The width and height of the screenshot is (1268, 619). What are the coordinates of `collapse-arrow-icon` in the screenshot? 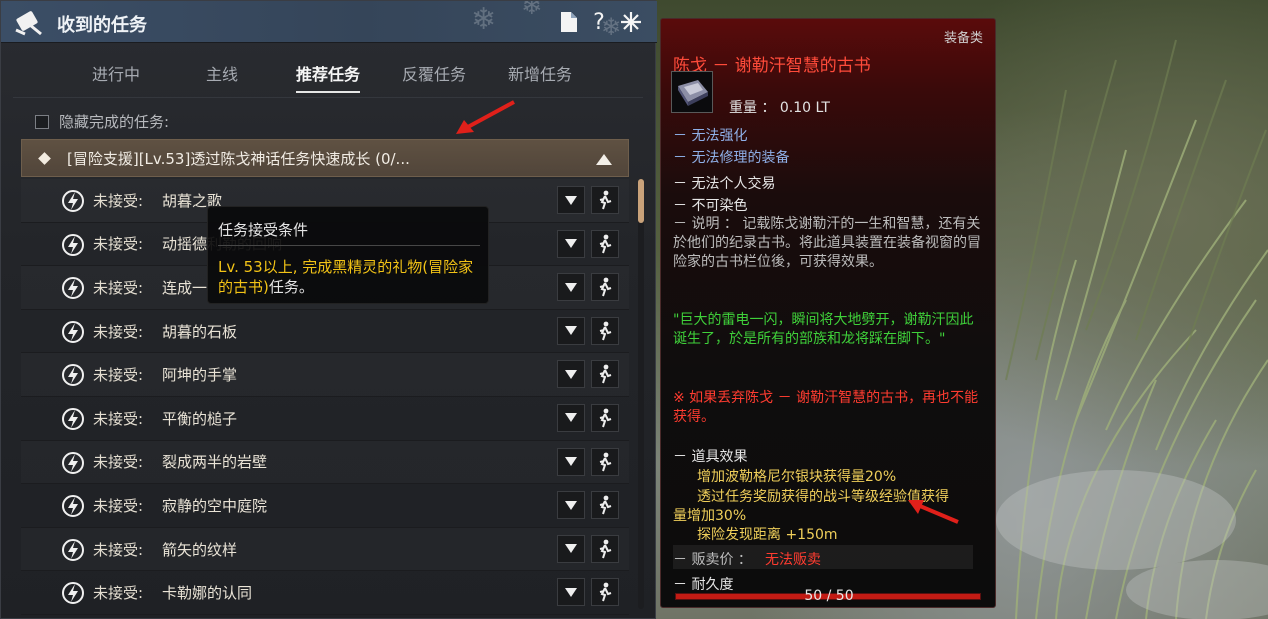 It's located at (604, 159).